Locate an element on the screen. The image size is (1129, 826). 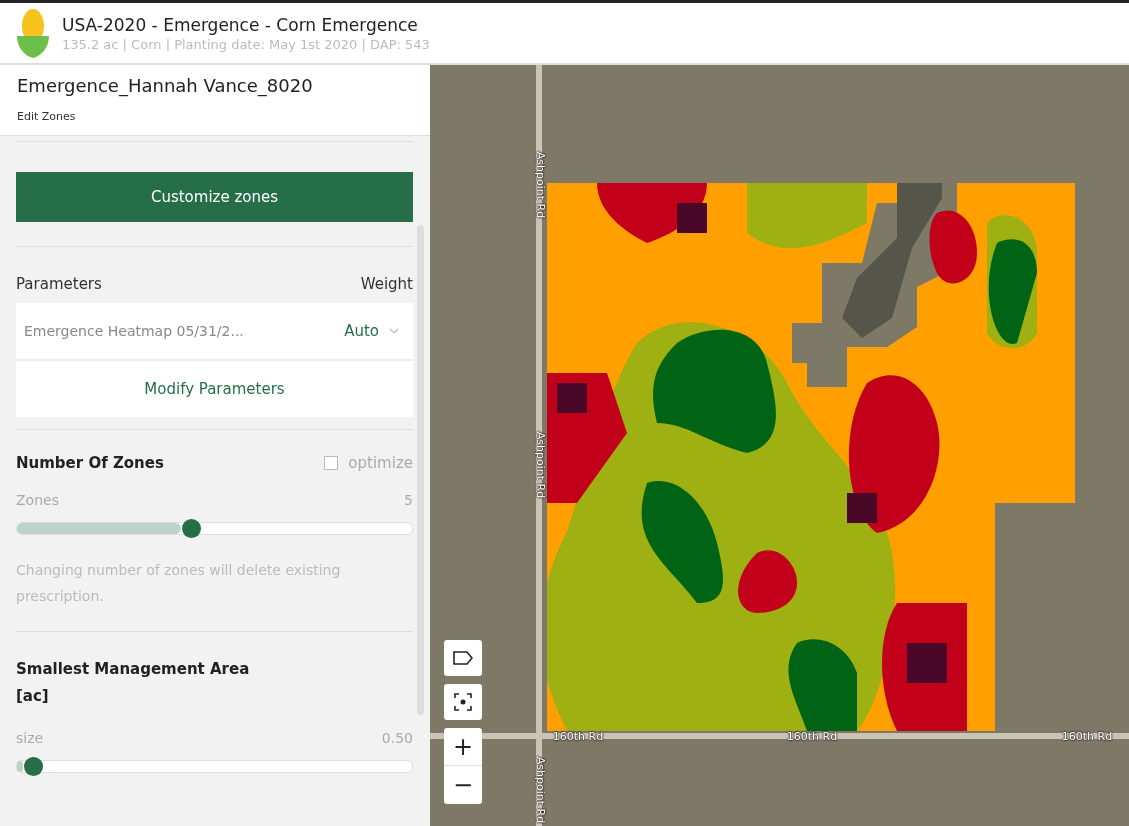
section-title: Smallest Management Area is located at coordinates (133, 669).